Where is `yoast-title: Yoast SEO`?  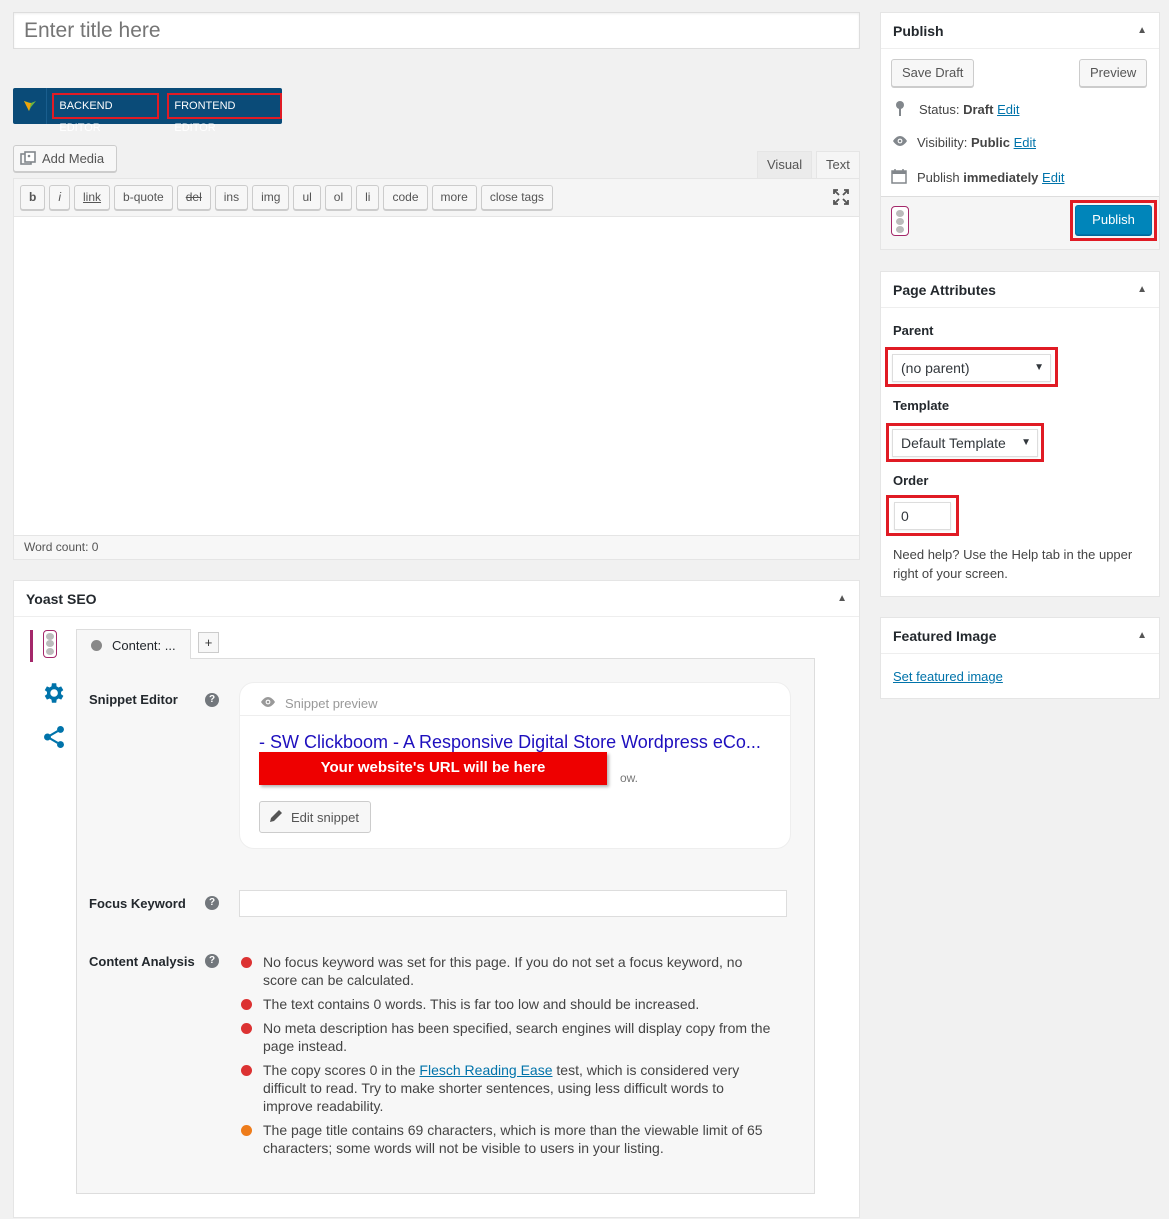
yoast-title: Yoast SEO is located at coordinates (61, 599).